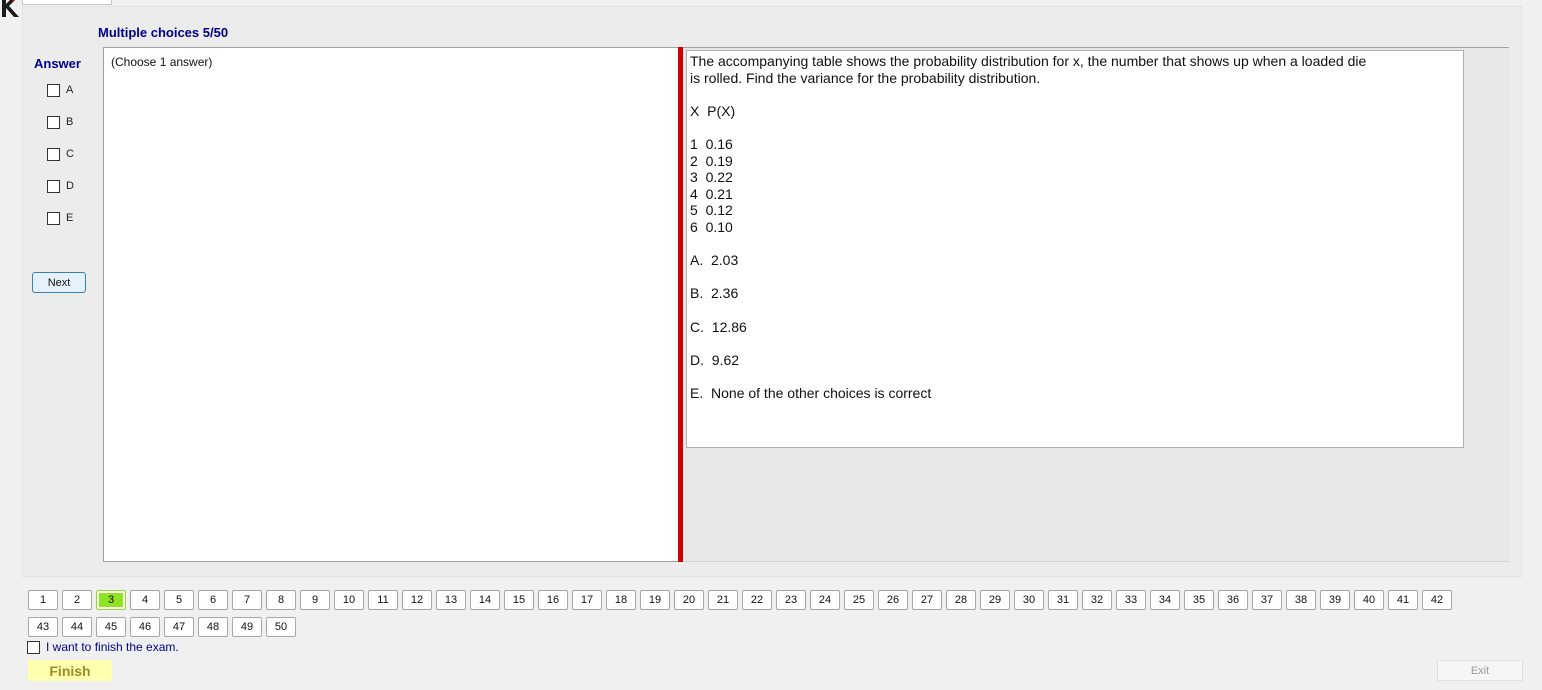  Describe the element at coordinates (112, 647) in the screenshot. I see `finish-exam-label: I want to finish the exam.` at that location.